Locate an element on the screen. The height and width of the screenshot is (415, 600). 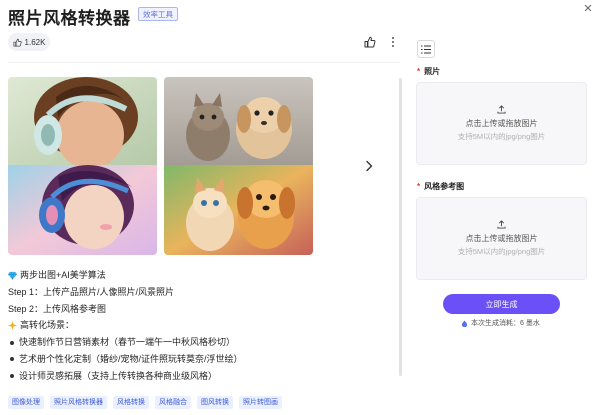
menu-list-icon is located at coordinates (426, 49).